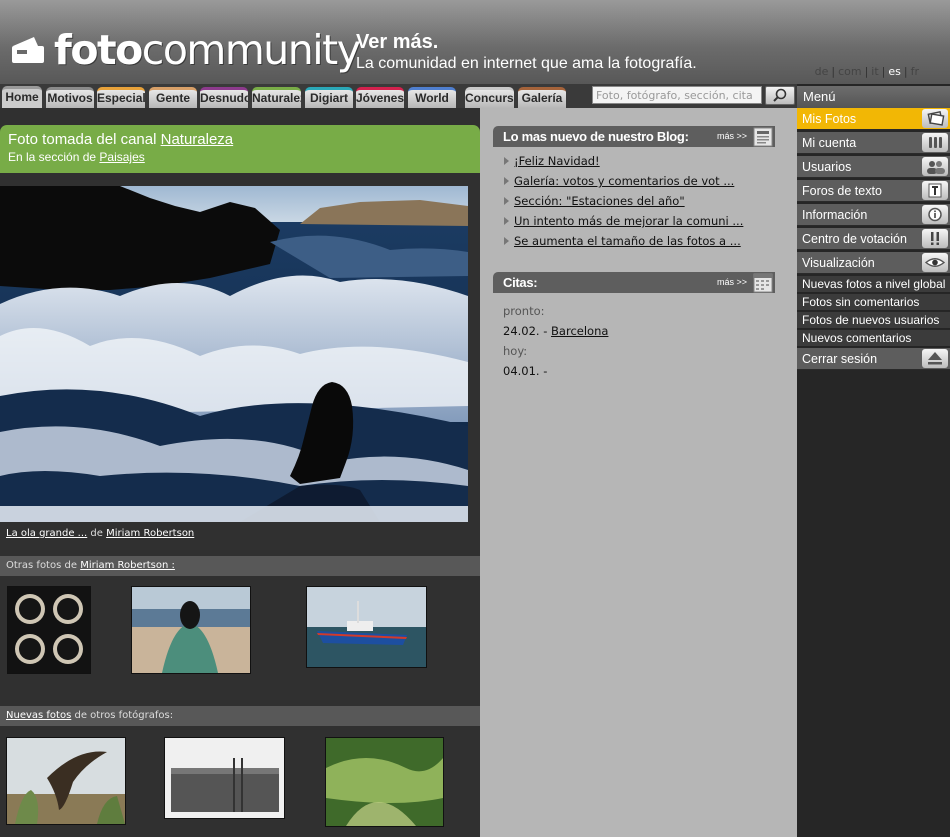 This screenshot has height=837, width=950. I want to click on menu-item-mi-cuenta: Mi cuenta, so click(873, 143).